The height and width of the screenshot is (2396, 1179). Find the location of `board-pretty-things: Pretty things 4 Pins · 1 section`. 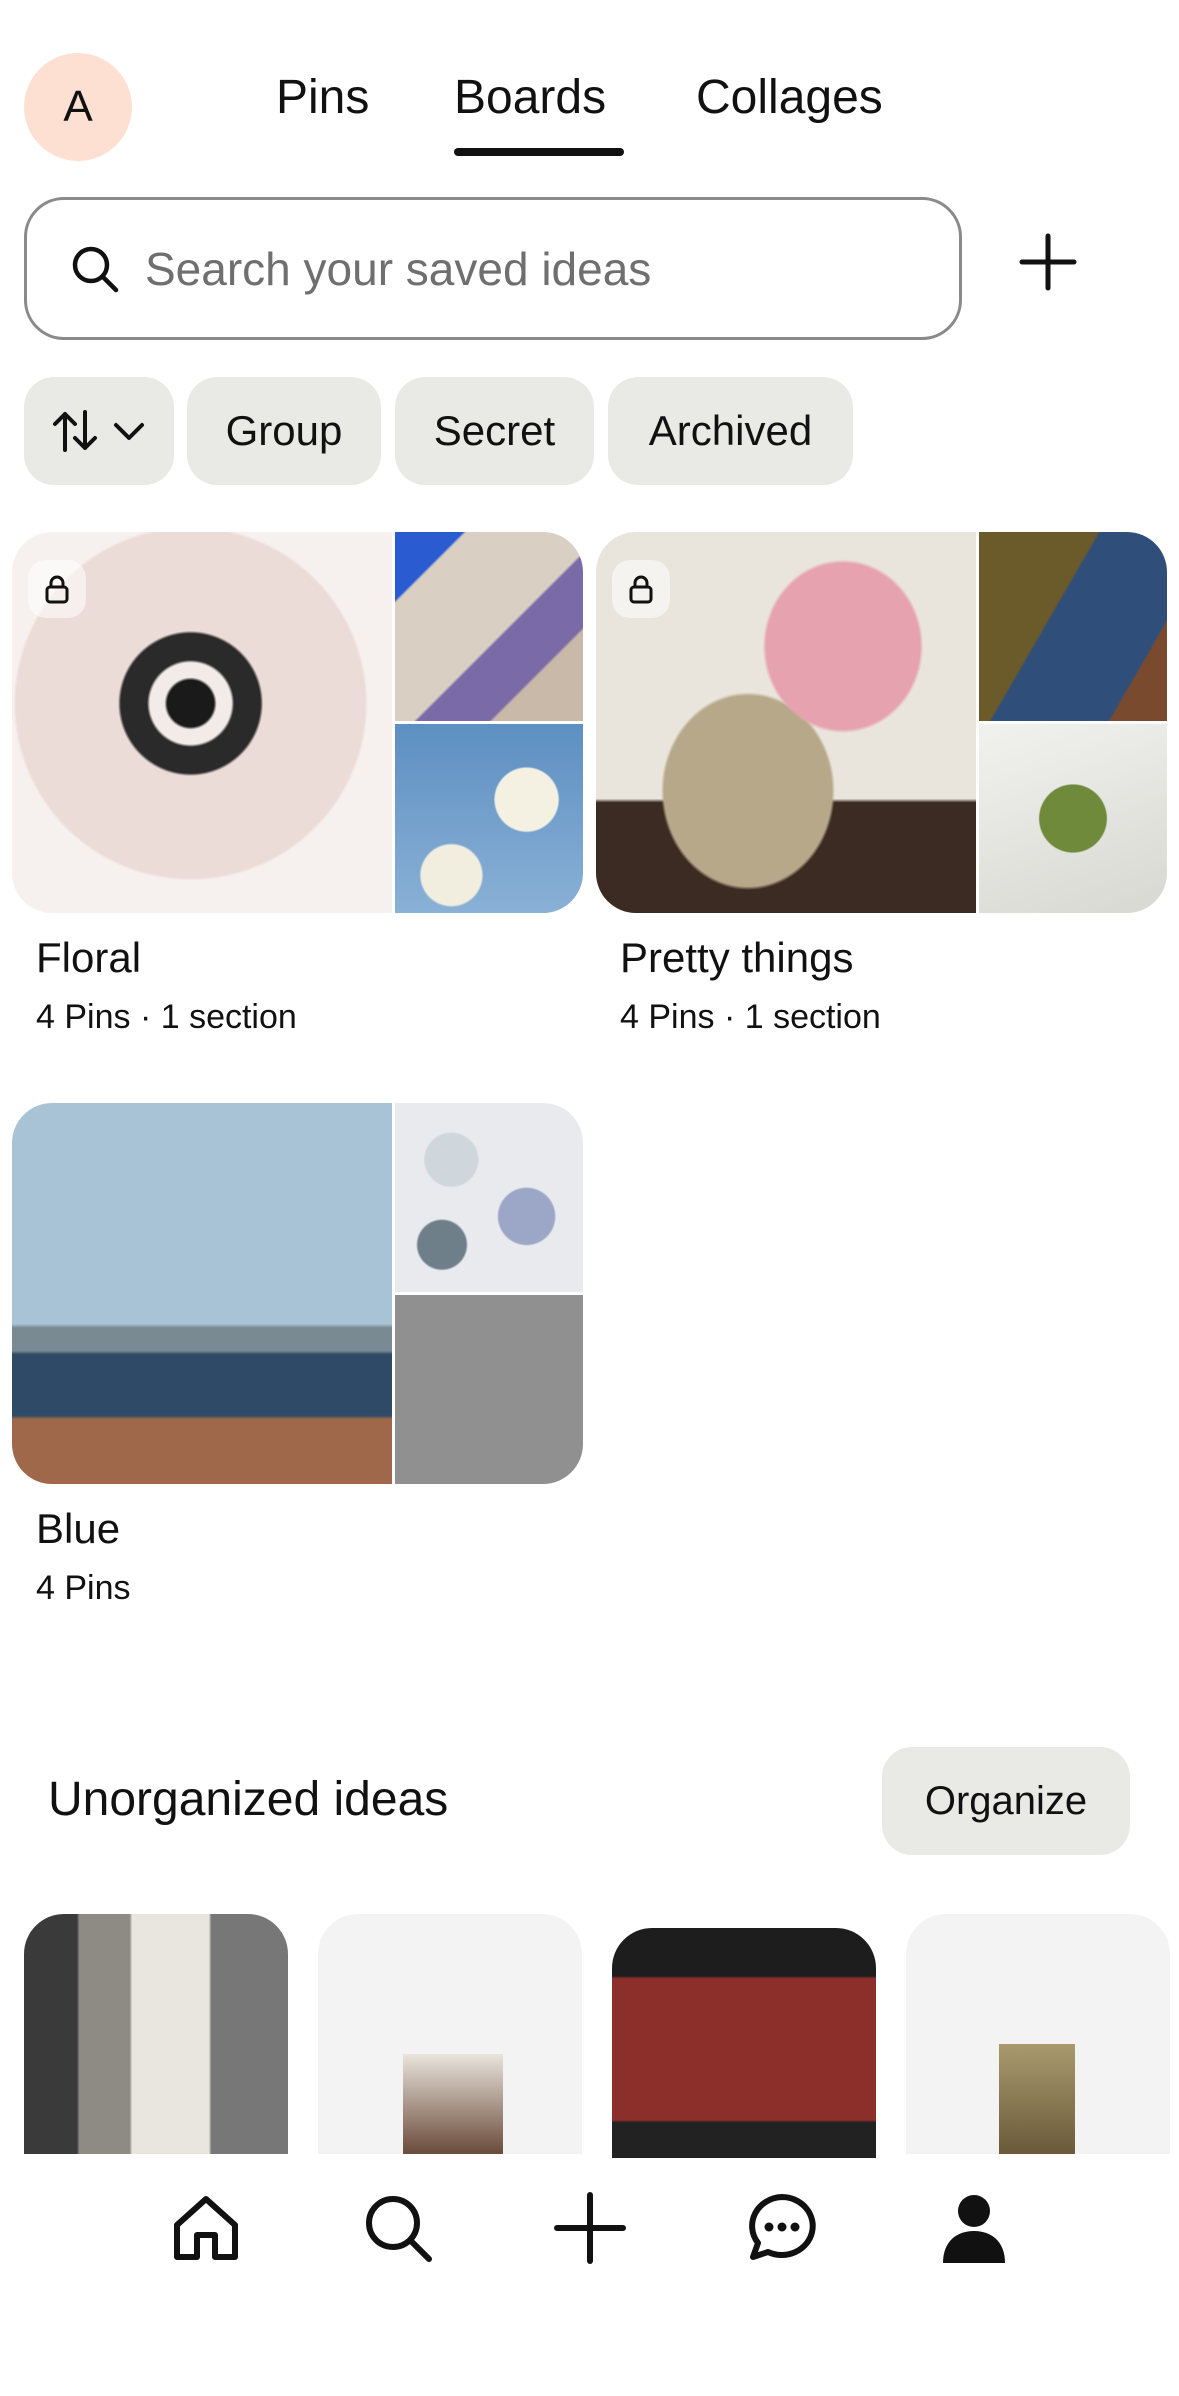

board-pretty-things: Pretty things 4 Pins · 1 section is located at coordinates (881, 787).